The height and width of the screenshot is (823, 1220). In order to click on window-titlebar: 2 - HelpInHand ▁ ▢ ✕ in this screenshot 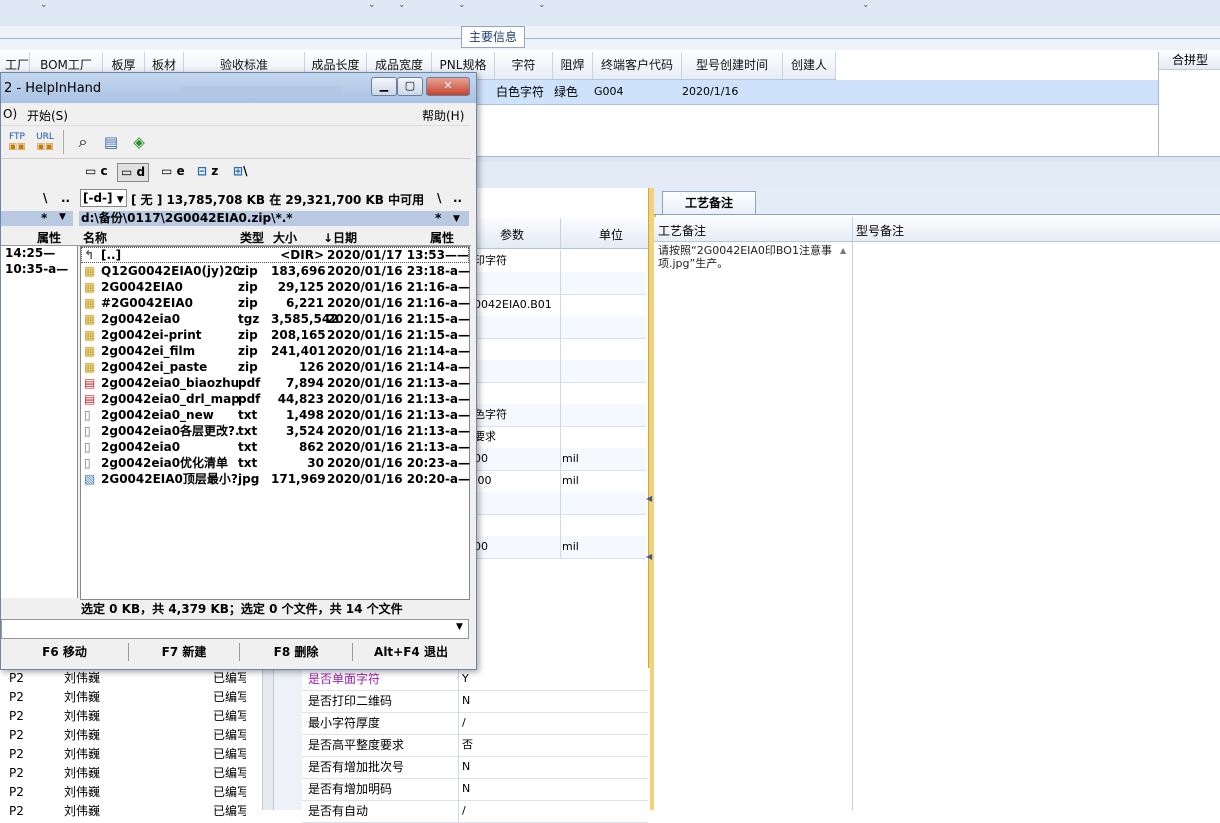, I will do `click(238, 88)`.